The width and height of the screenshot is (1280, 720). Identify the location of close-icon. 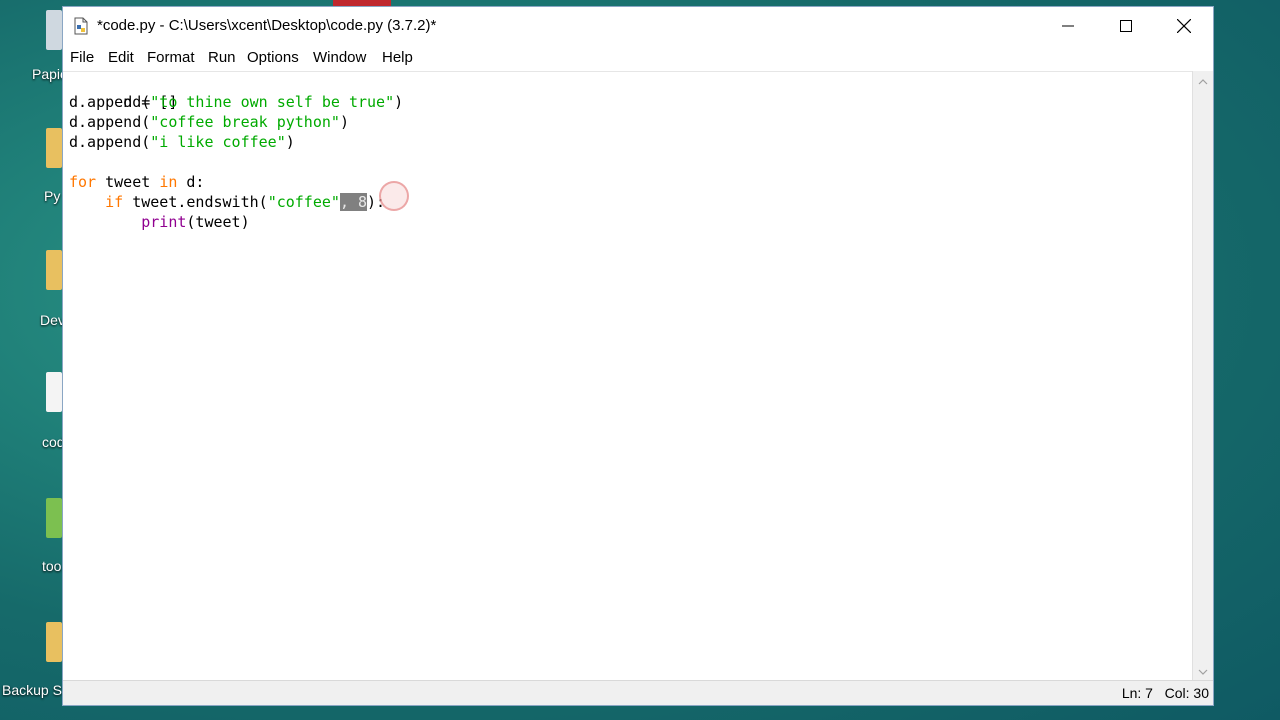
(1184, 26).